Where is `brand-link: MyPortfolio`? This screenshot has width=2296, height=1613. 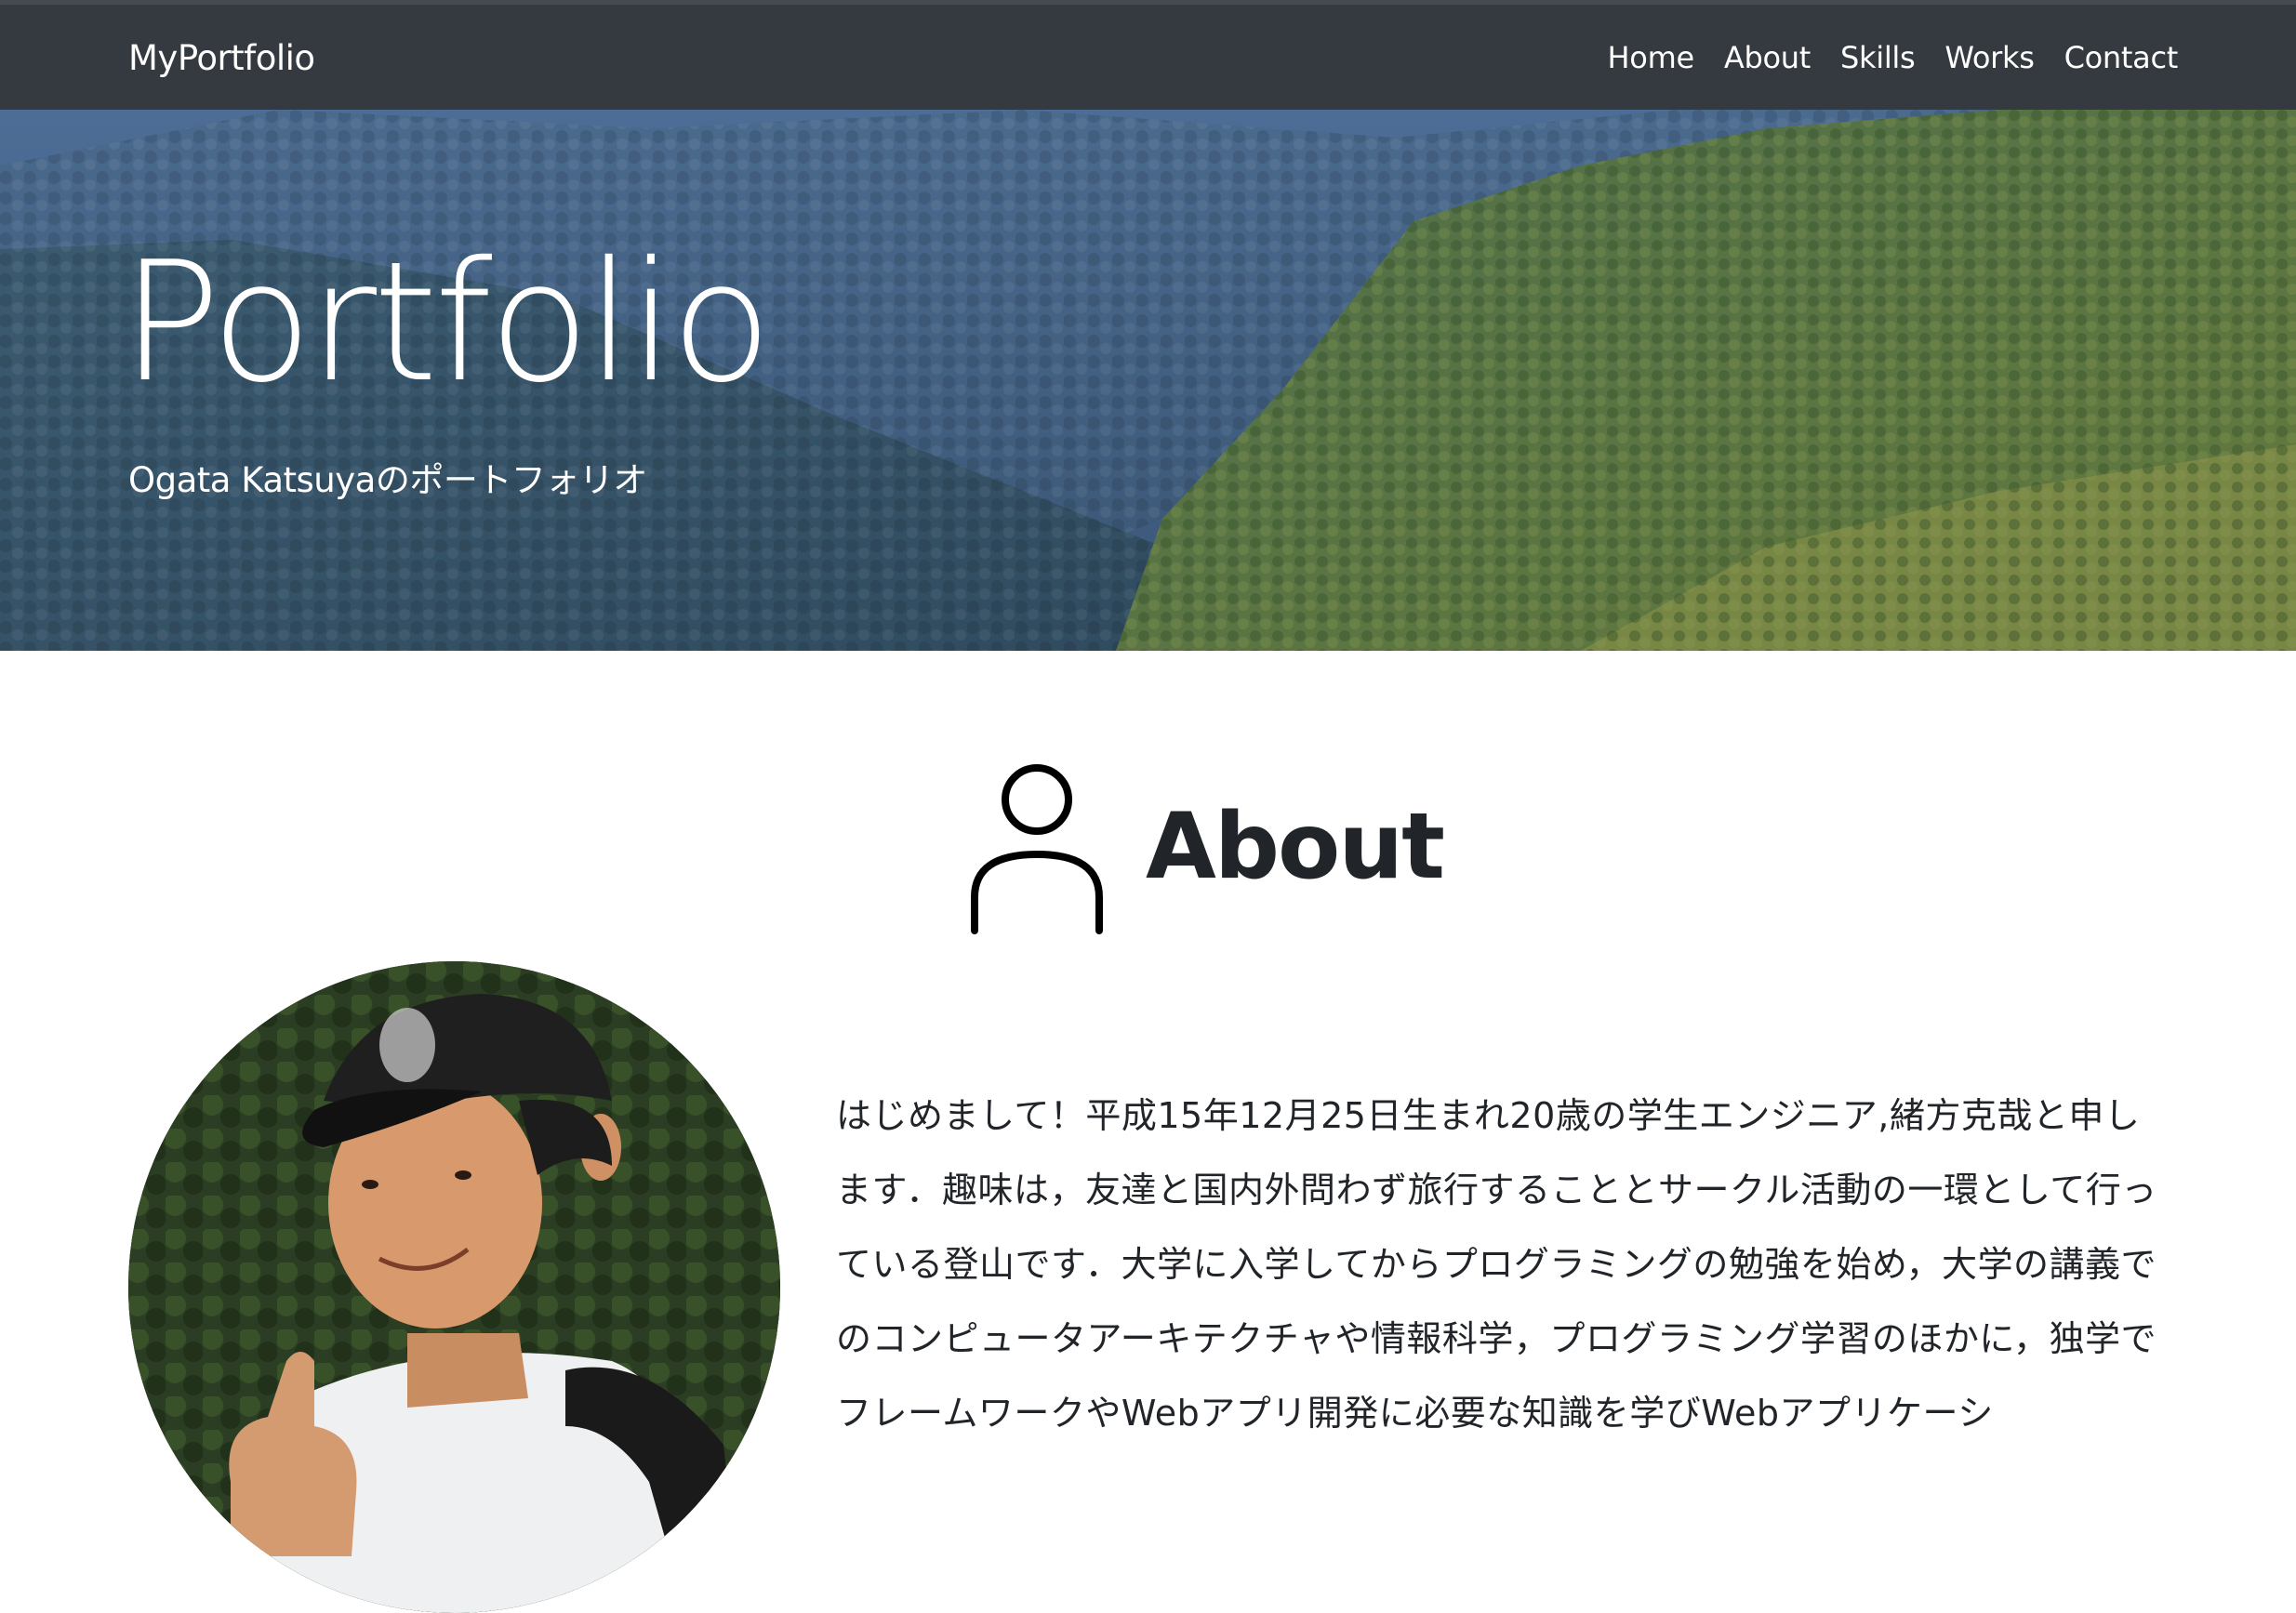 brand-link: MyPortfolio is located at coordinates (221, 58).